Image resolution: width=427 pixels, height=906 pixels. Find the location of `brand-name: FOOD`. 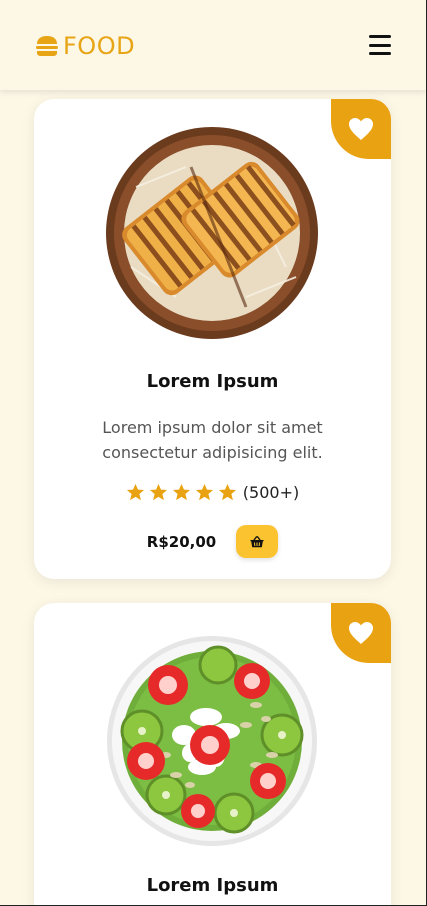

brand-name: FOOD is located at coordinates (99, 46).